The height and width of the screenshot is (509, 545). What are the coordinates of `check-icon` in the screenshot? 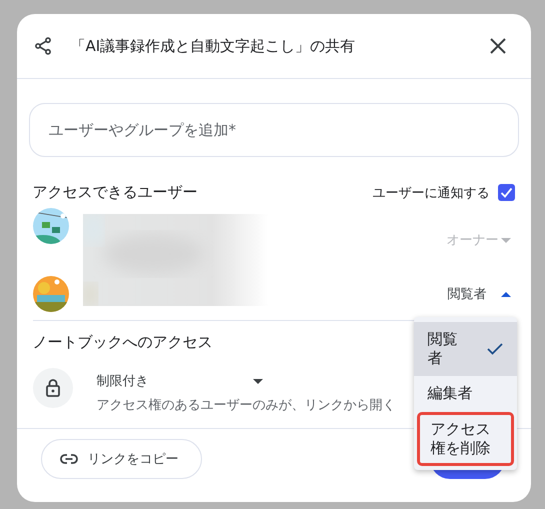 It's located at (494, 348).